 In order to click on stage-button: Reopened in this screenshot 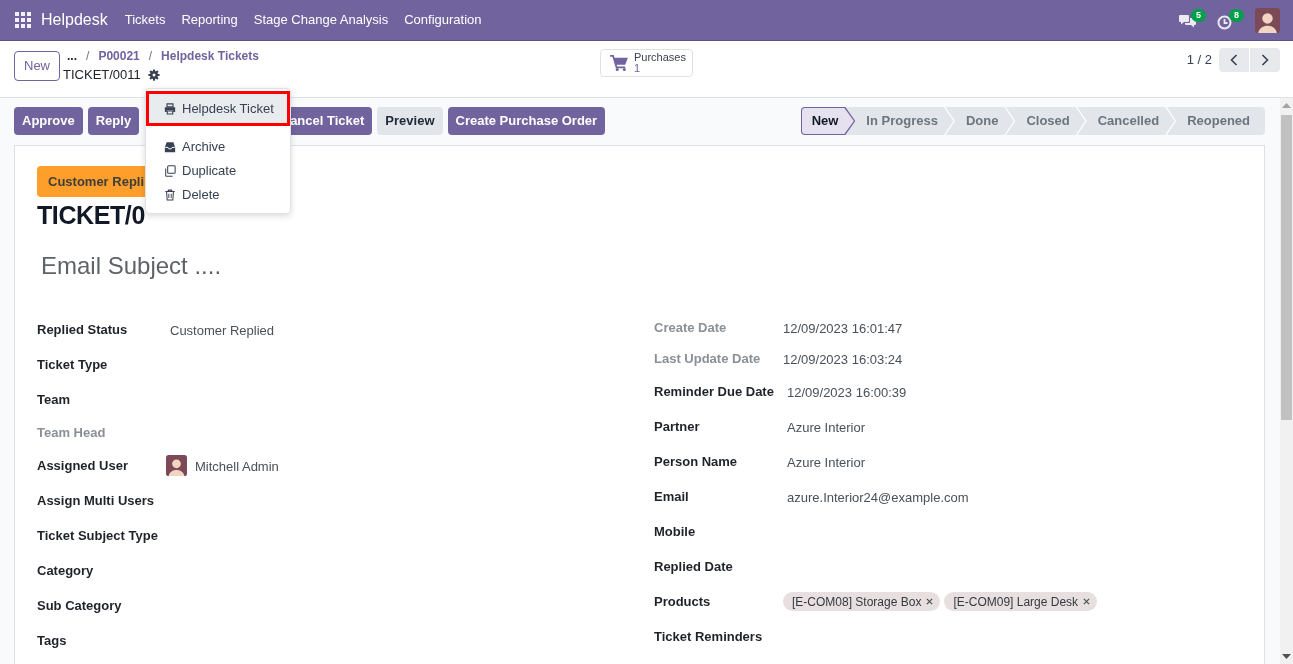, I will do `click(1220, 121)`.